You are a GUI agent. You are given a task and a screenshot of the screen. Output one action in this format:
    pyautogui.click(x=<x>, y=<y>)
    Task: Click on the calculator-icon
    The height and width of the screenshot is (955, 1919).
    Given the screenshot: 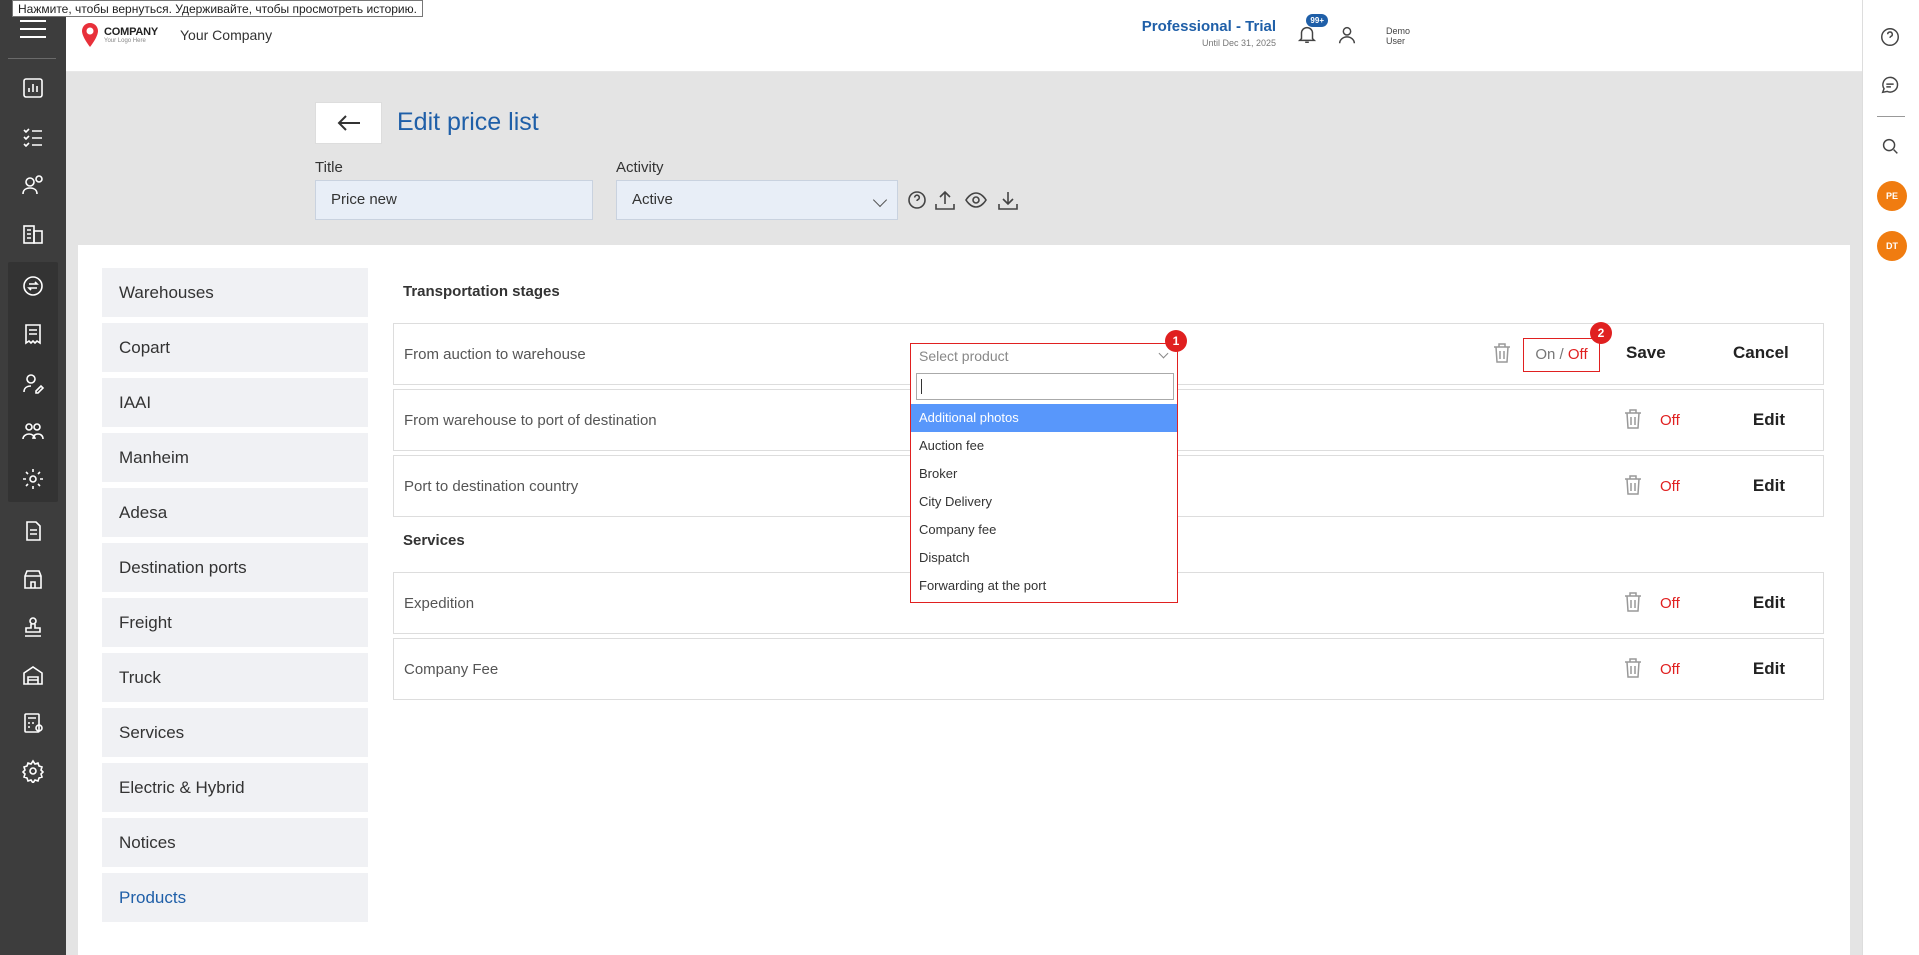 What is the action you would take?
    pyautogui.click(x=33, y=723)
    